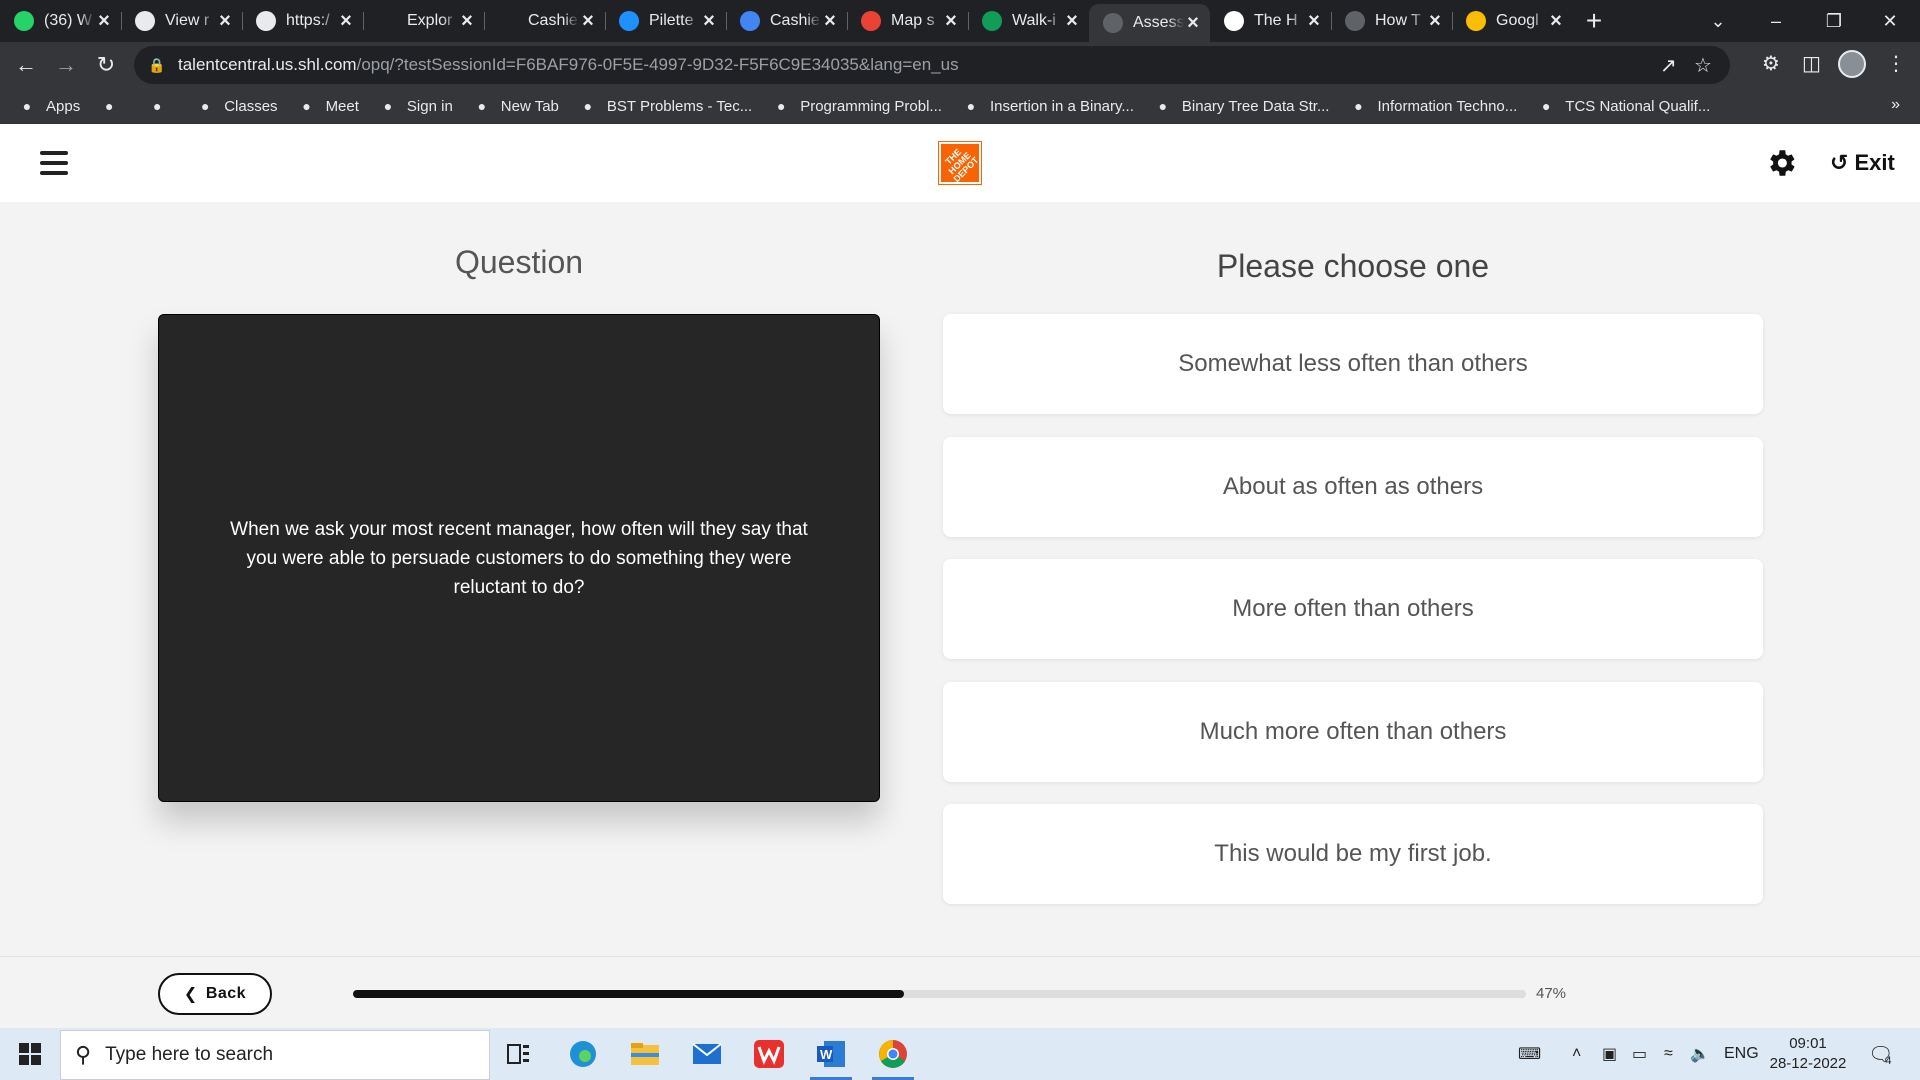 The width and height of the screenshot is (1920, 1080). I want to click on show-hidden-icons-icon: ˄, so click(1576, 1054).